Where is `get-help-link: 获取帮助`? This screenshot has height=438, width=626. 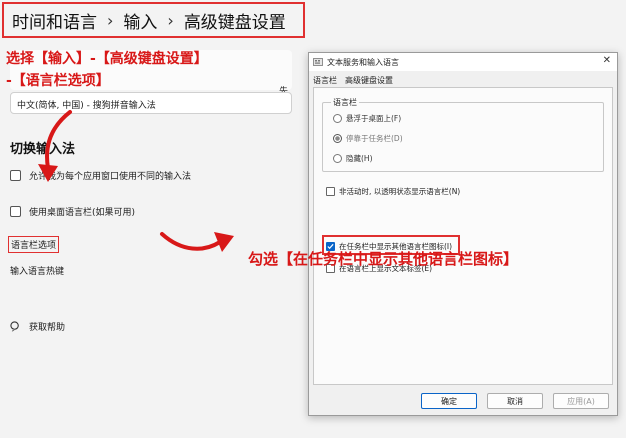
get-help-link: 获取帮助 is located at coordinates (37, 326).